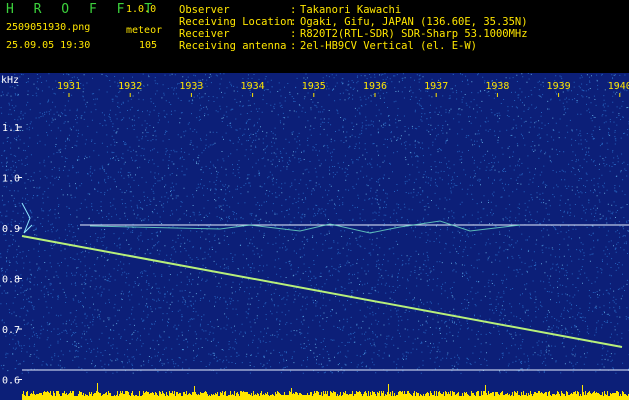 The height and width of the screenshot is (400, 629). Describe the element at coordinates (11, 128) in the screenshot. I see `y-tick-label: 1.1` at that location.